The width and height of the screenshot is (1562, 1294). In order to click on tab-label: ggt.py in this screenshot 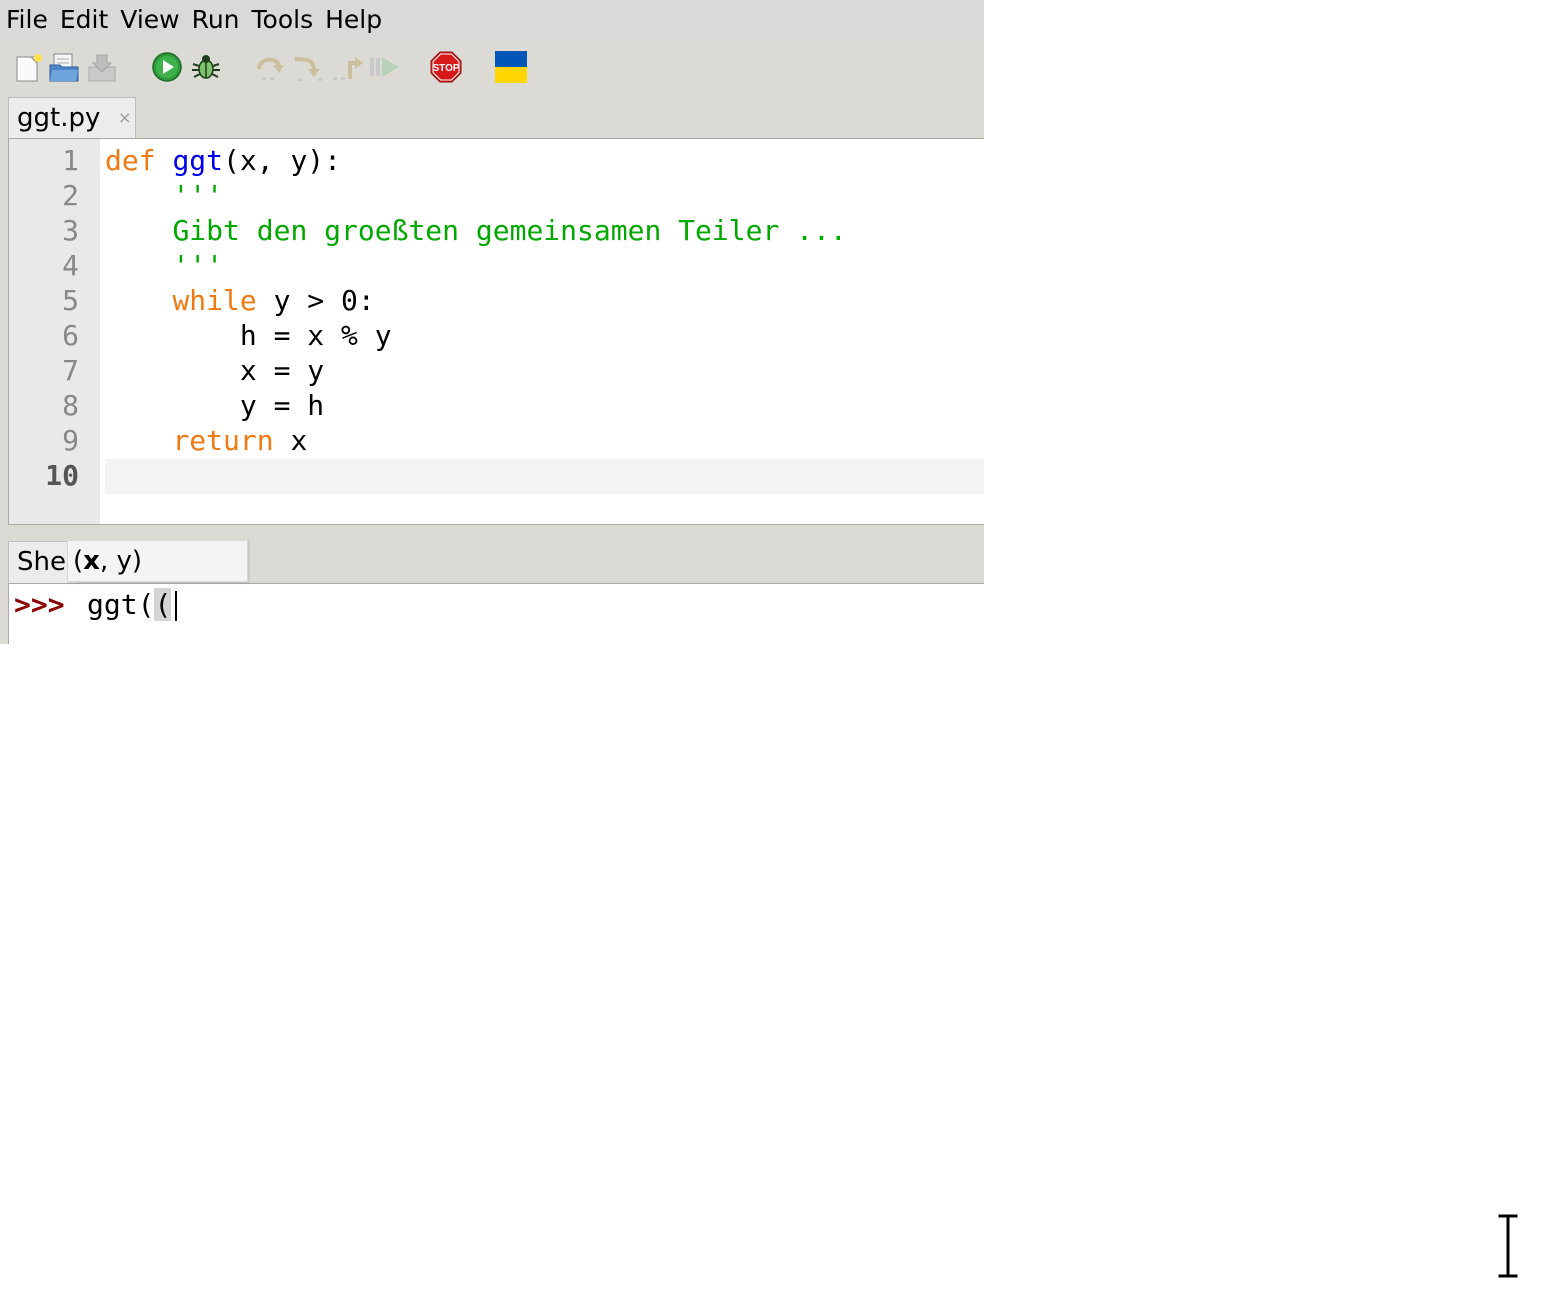, I will do `click(59, 118)`.